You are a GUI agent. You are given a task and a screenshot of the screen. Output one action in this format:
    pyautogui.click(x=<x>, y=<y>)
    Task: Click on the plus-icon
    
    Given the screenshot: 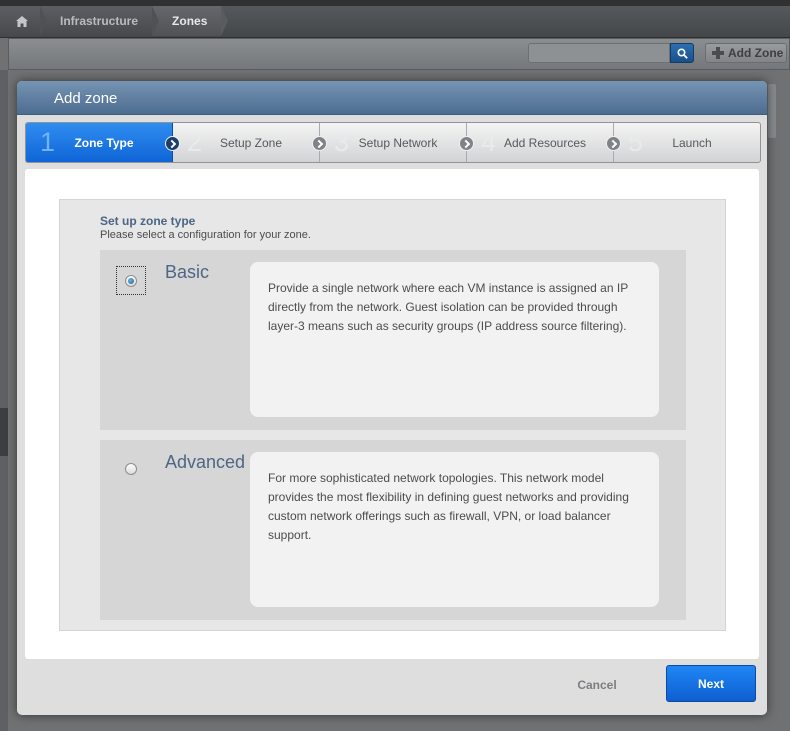 What is the action you would take?
    pyautogui.click(x=718, y=53)
    